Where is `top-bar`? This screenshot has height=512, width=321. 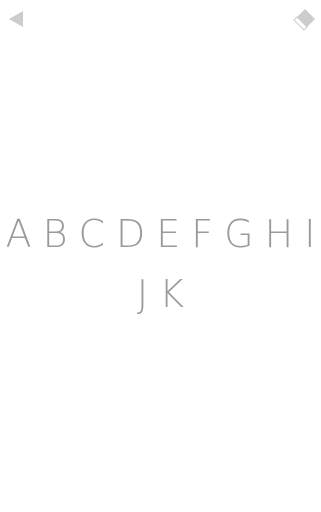 top-bar is located at coordinates (160, 20).